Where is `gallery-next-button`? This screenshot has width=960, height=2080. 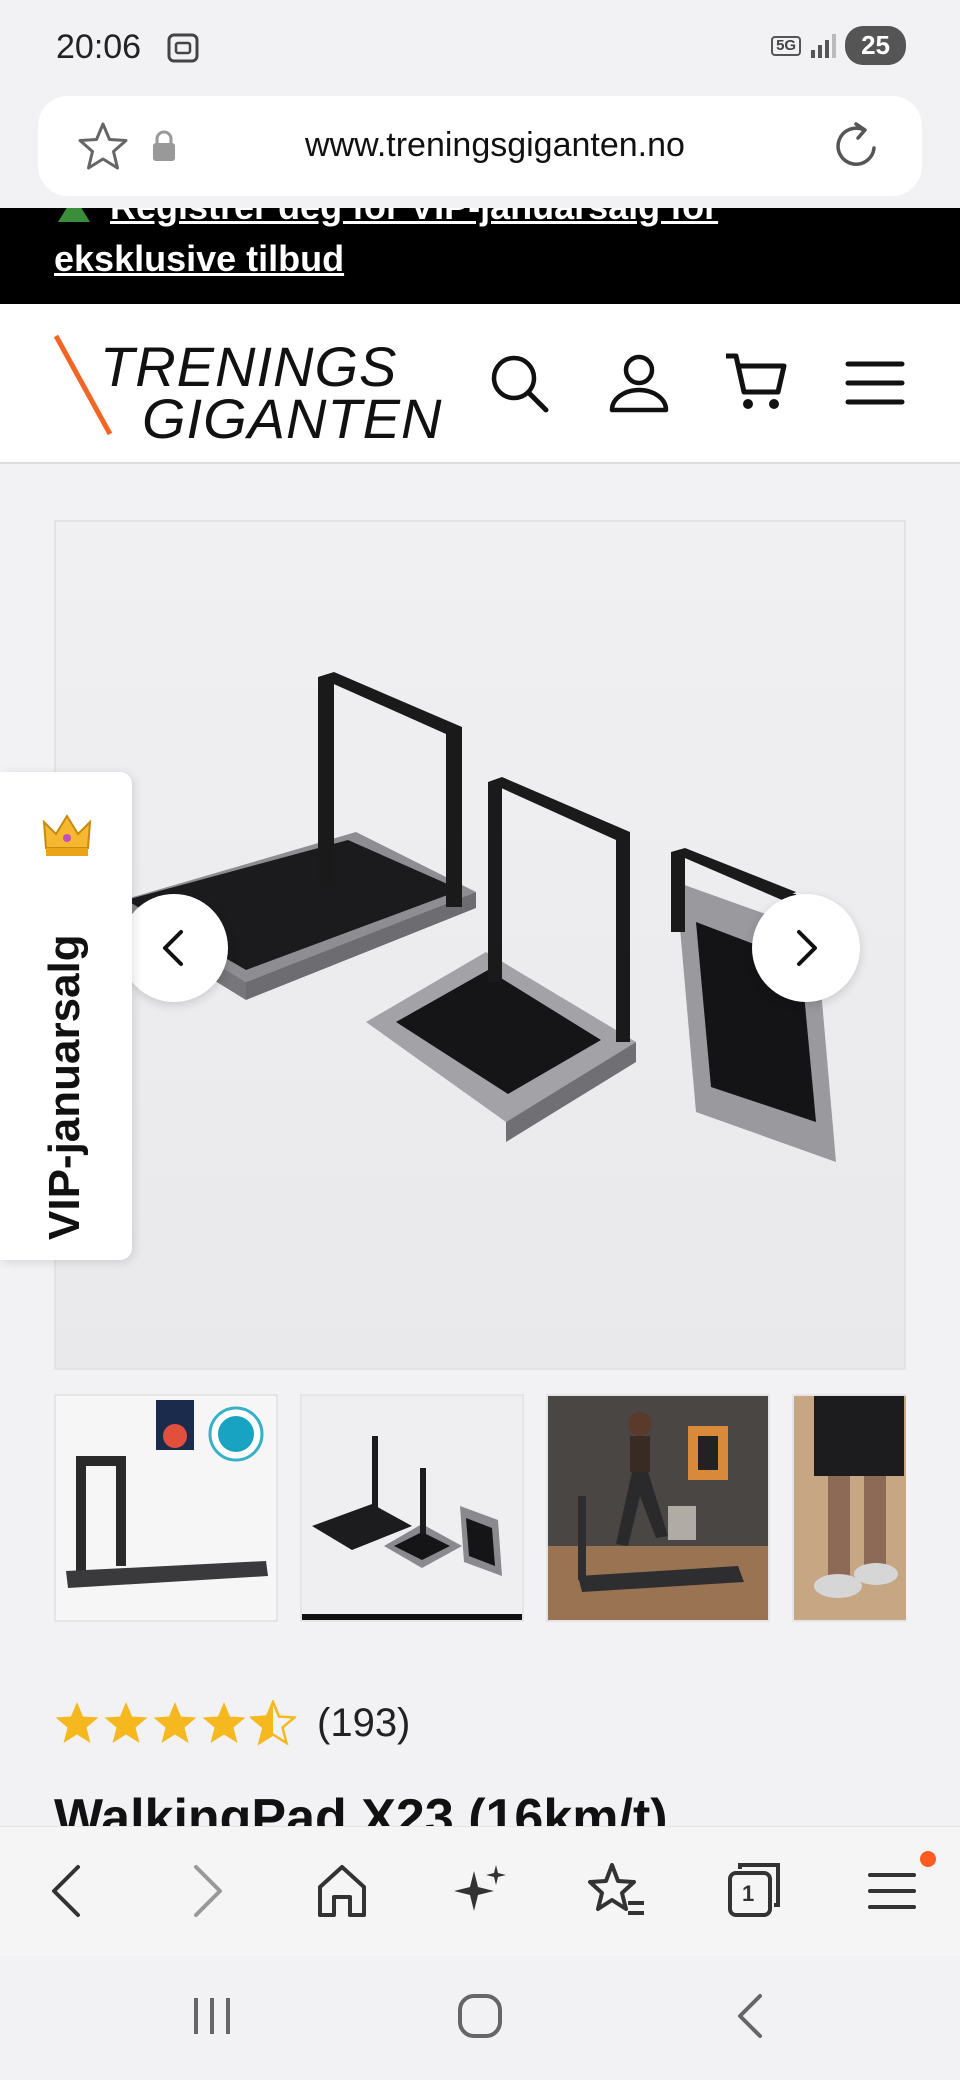
gallery-next-button is located at coordinates (806, 948).